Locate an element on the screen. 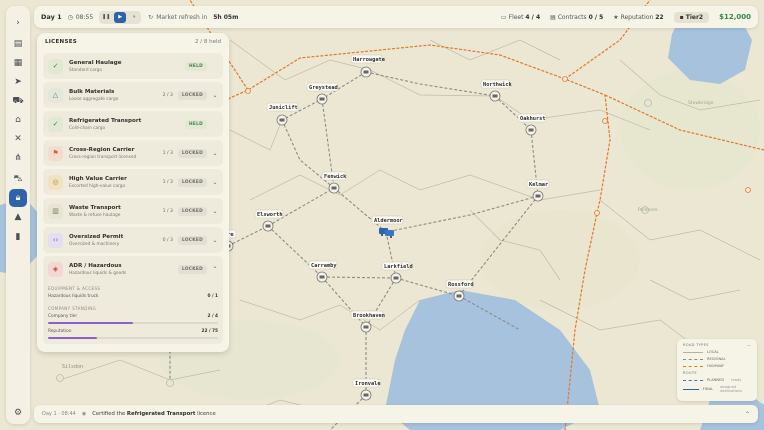 This screenshot has height=430, width=764. play-button: ▶ is located at coordinates (120, 17).